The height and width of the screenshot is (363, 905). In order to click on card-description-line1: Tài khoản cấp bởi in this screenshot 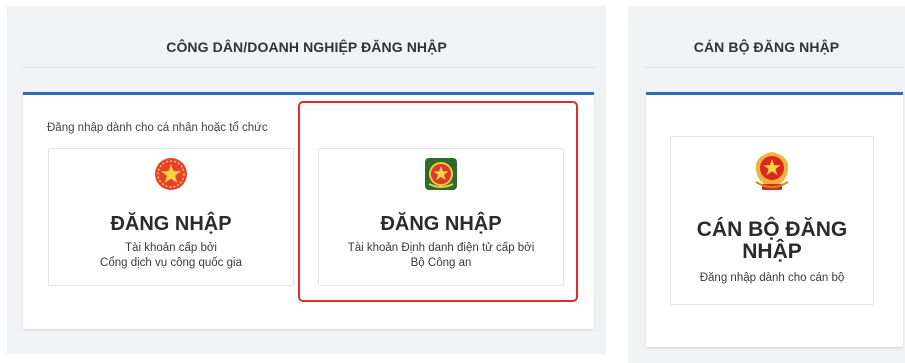, I will do `click(171, 248)`.